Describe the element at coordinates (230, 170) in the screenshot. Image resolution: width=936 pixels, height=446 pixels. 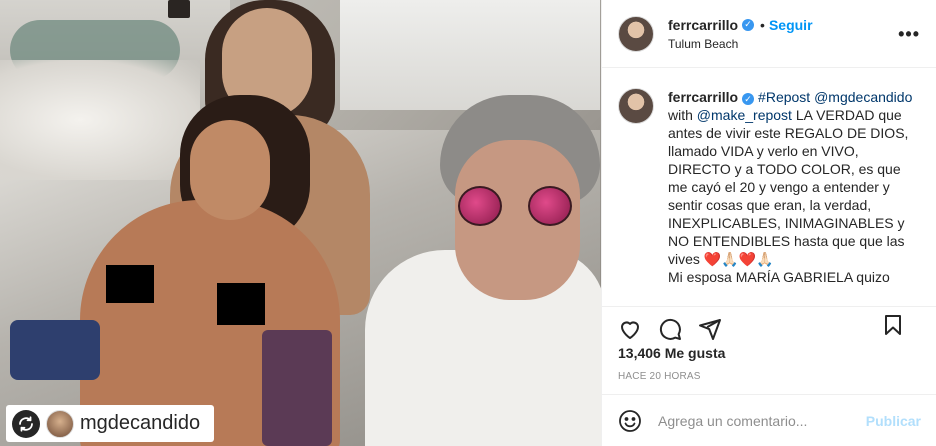
I see `woman-front-face` at that location.